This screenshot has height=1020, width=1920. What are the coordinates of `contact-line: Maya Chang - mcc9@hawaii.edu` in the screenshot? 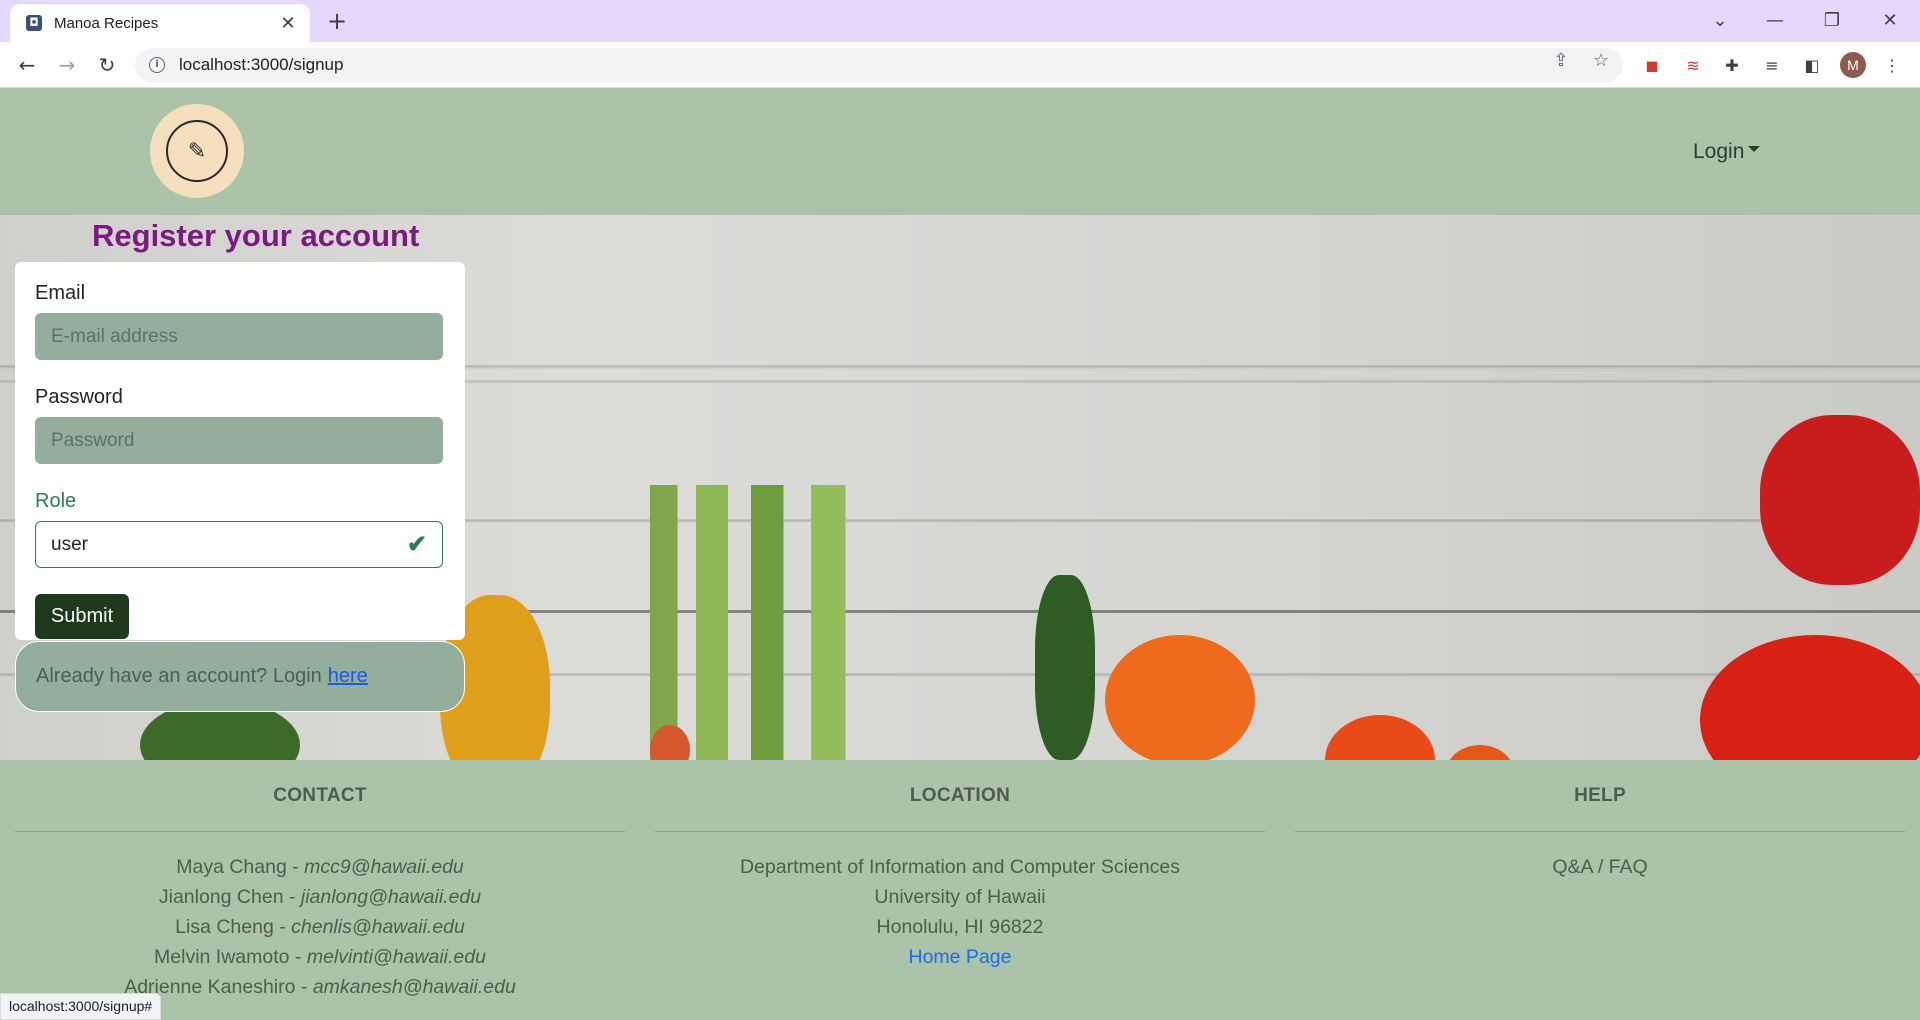 It's located at (320, 867).